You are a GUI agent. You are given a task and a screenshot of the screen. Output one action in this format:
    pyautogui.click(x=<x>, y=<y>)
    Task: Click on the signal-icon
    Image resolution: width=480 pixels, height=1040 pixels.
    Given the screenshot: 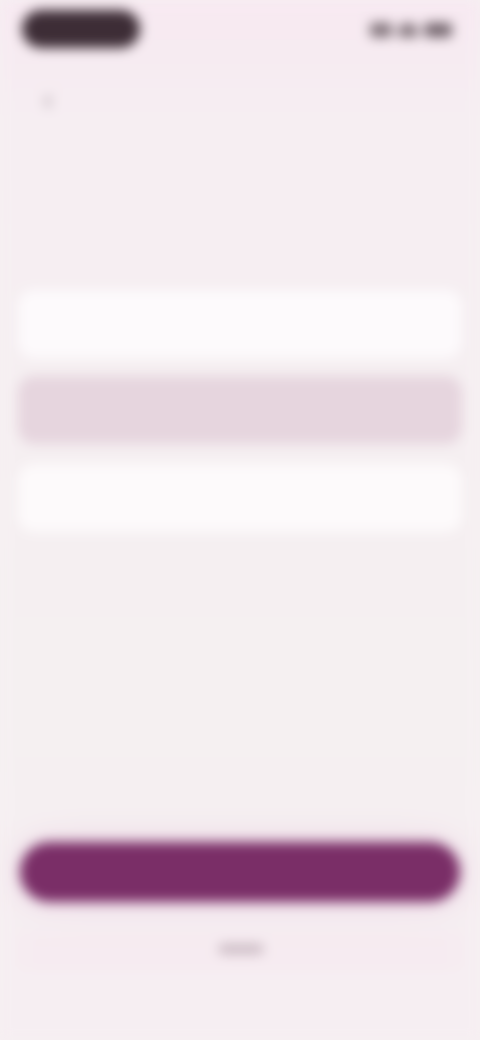 What is the action you would take?
    pyautogui.click(x=381, y=30)
    